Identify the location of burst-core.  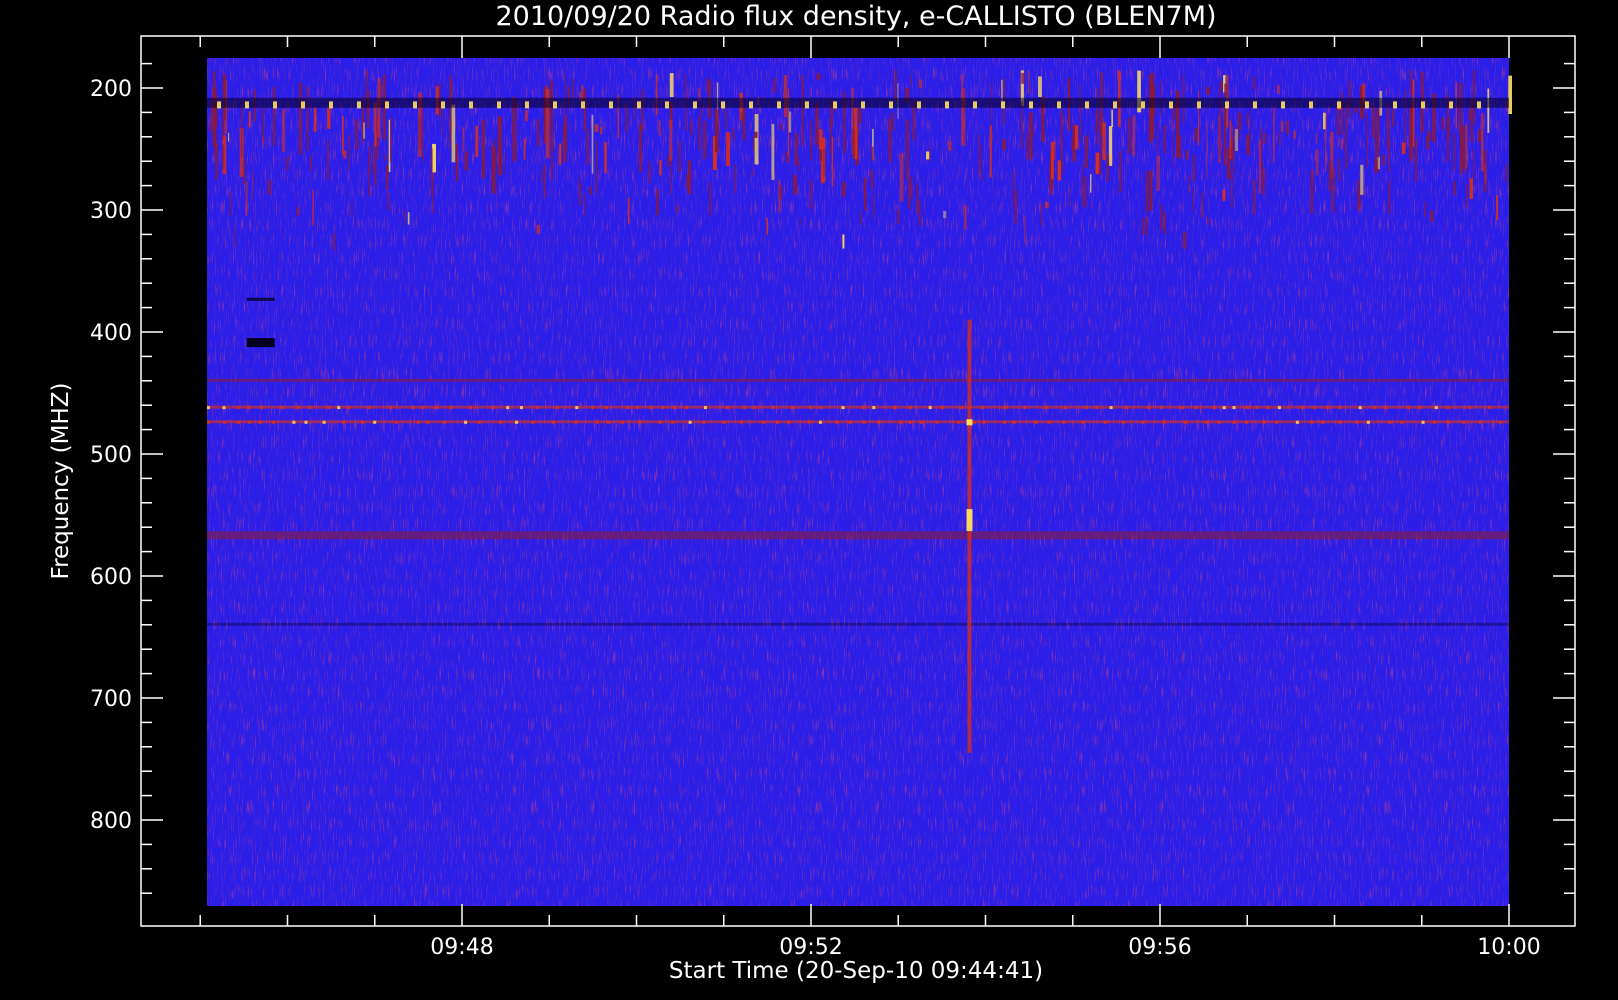
(969, 520).